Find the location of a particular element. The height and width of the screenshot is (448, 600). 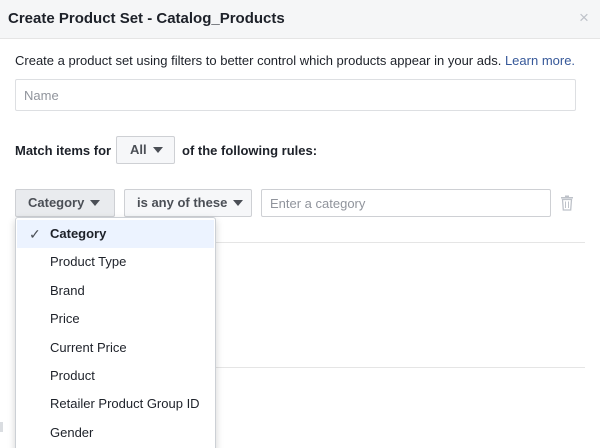

dialog-title: Create Product Set - Catalog_Products is located at coordinates (146, 18).